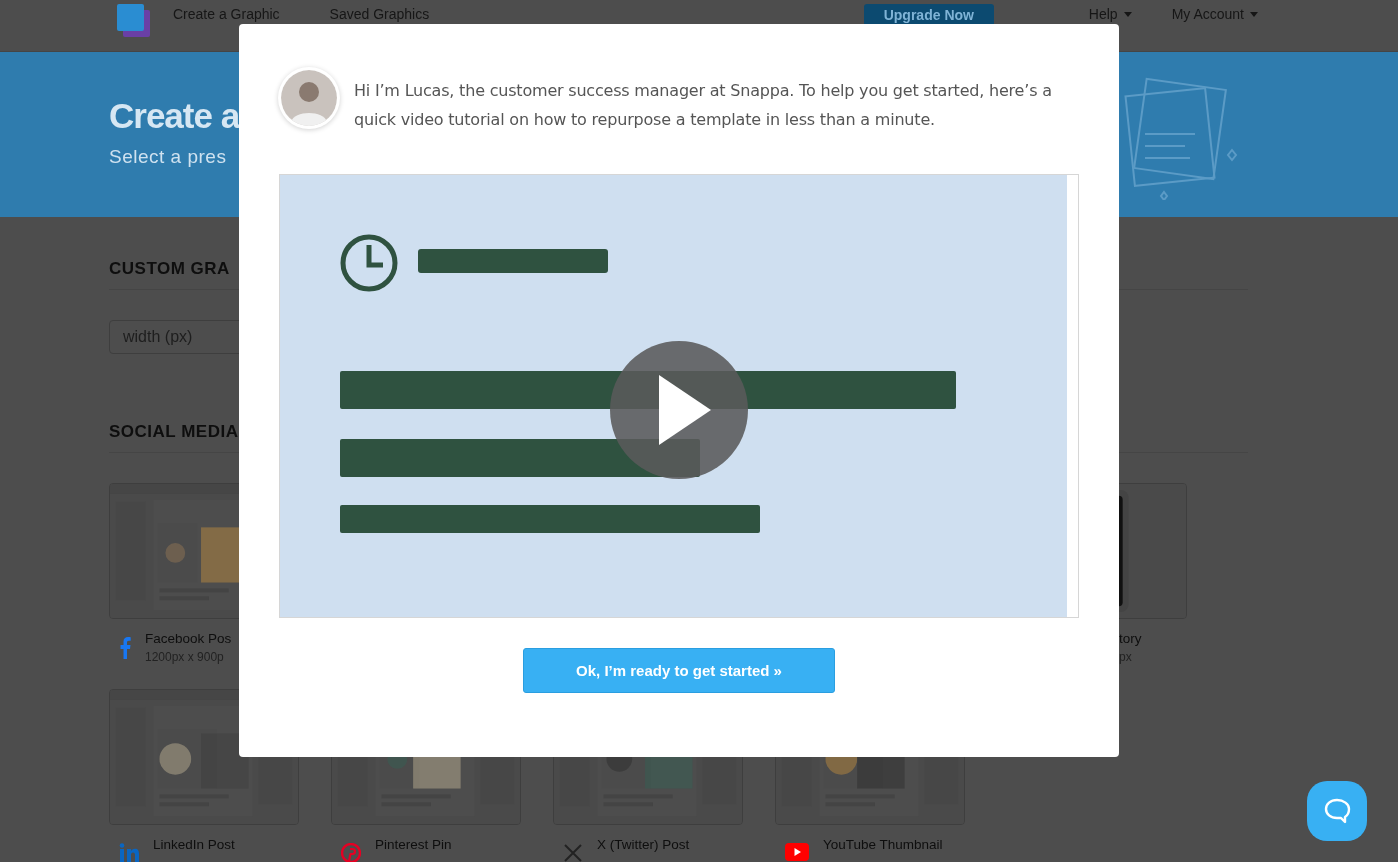  I want to click on nav-link: Saved Graphics, so click(379, 14).